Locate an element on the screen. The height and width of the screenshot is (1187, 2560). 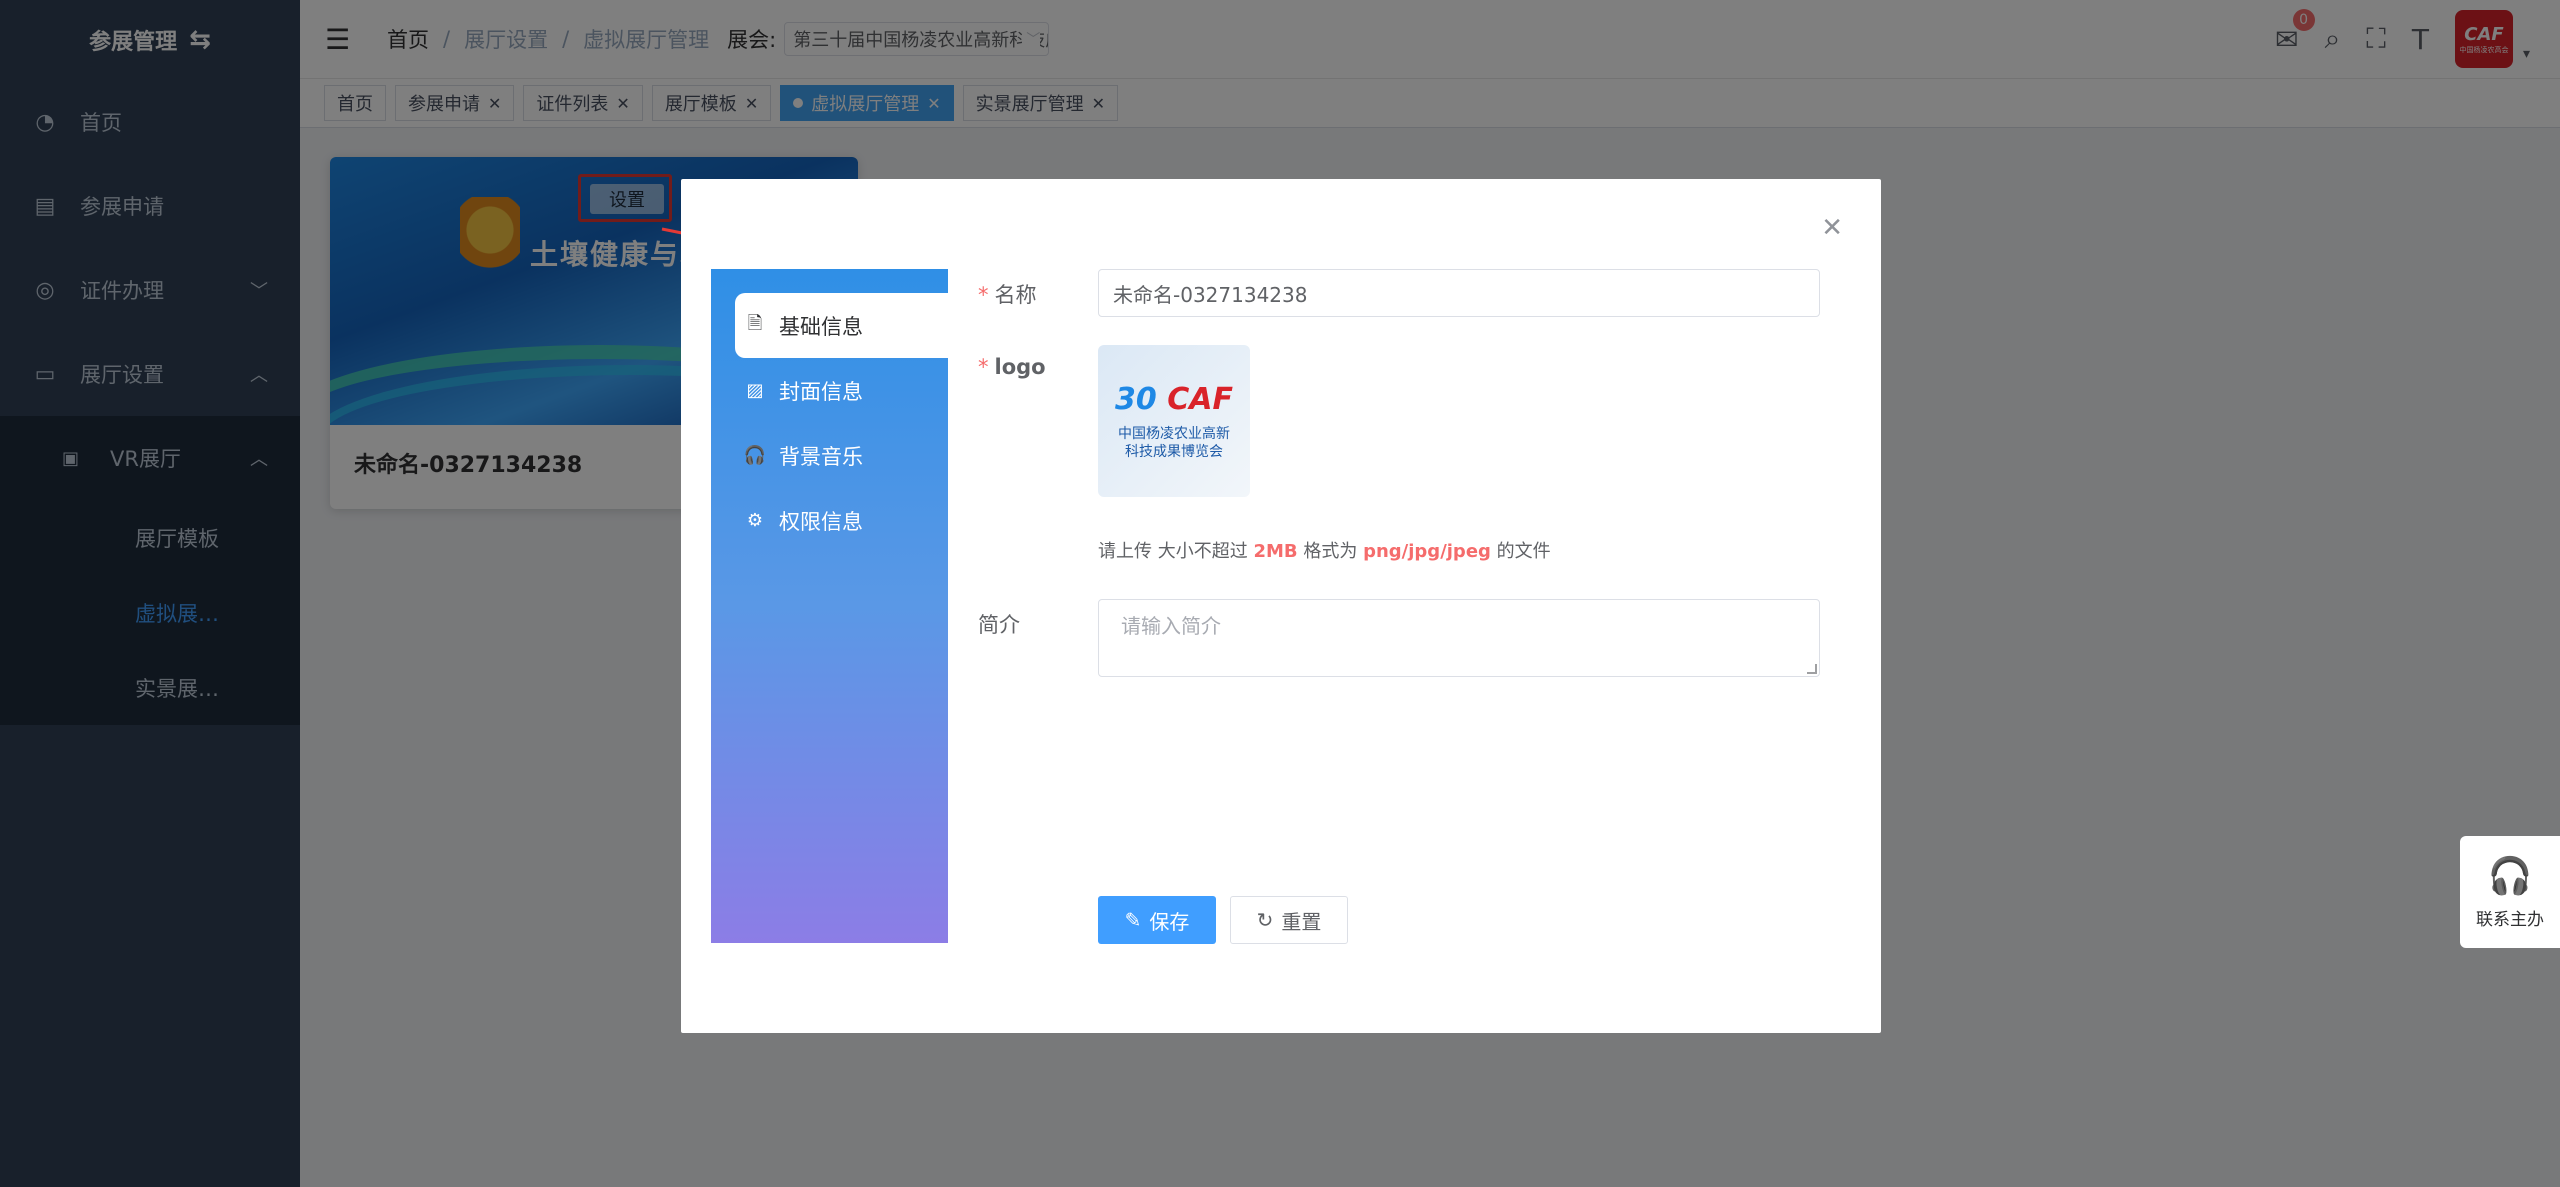
hint-format: png/jpg/jpeg is located at coordinates (1427, 551).